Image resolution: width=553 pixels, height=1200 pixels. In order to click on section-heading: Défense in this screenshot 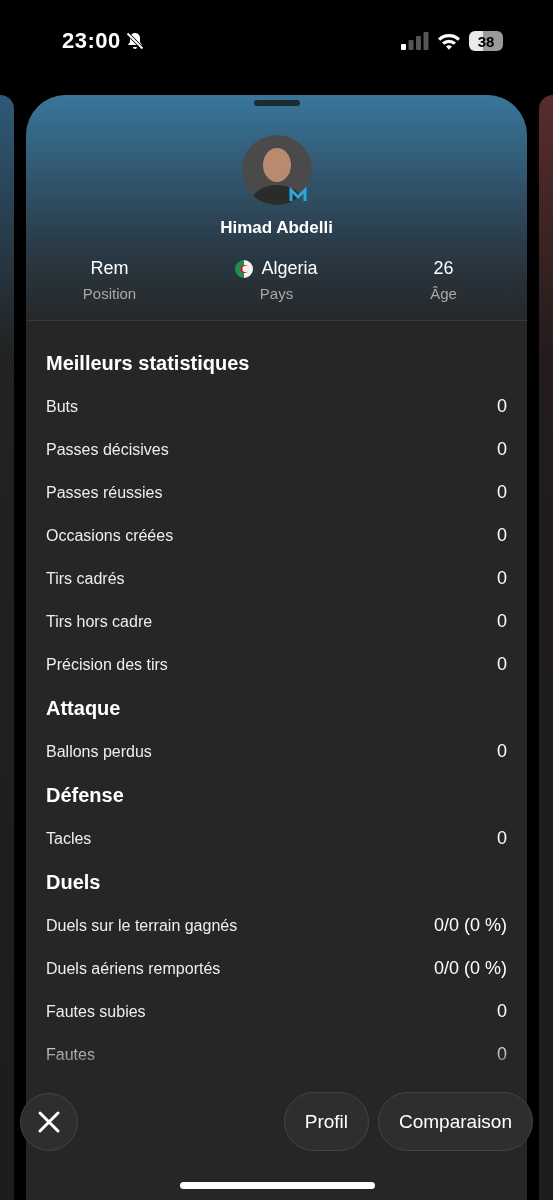, I will do `click(85, 795)`.